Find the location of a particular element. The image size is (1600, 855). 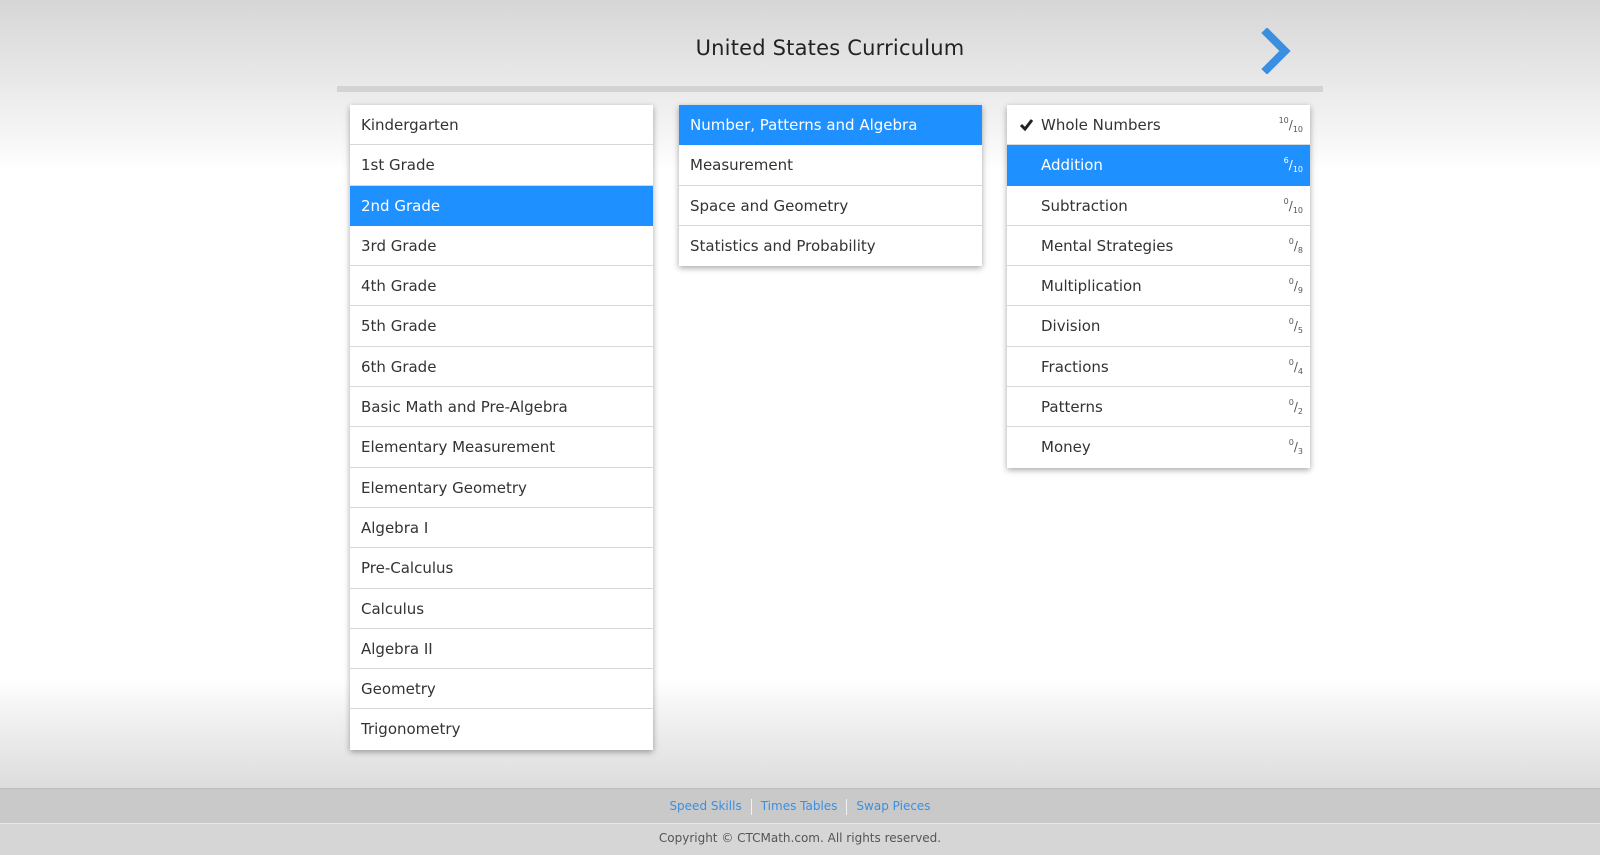

topic-item-division: Division 0/5 is located at coordinates (1158, 327).